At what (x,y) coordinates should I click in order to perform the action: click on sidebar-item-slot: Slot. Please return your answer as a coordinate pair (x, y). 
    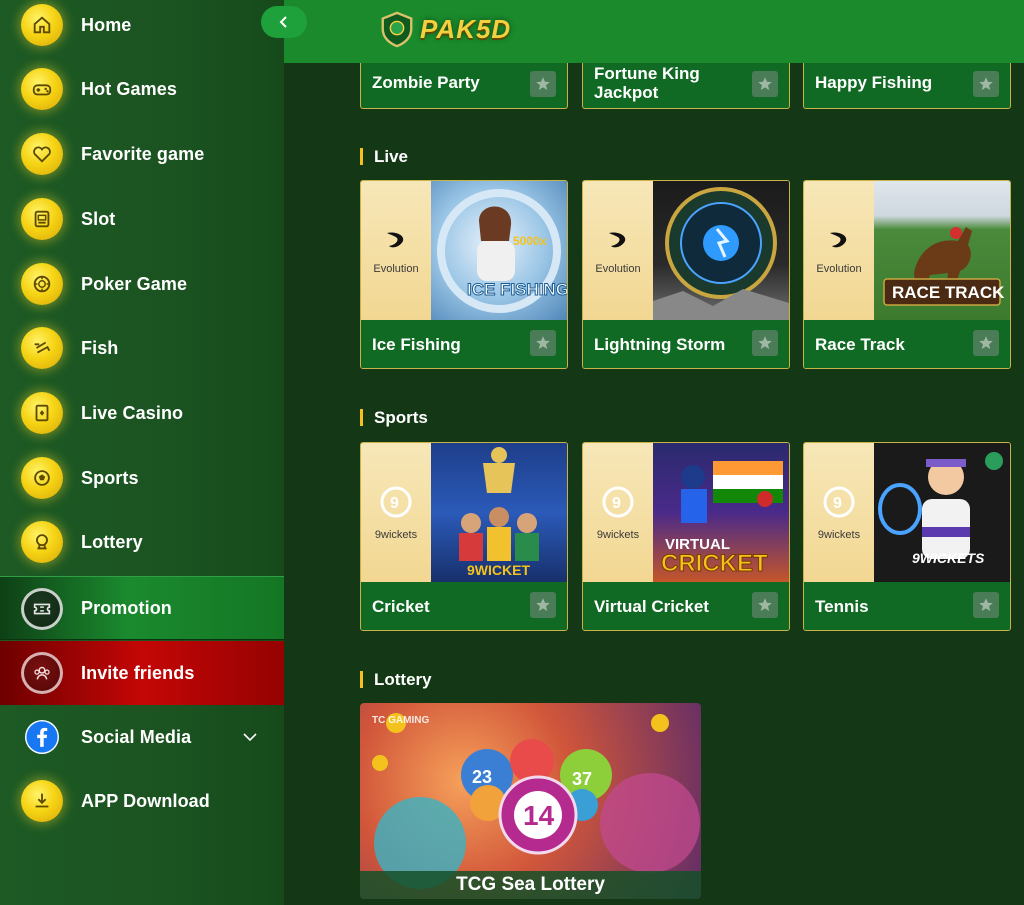
    Looking at the image, I should click on (142, 219).